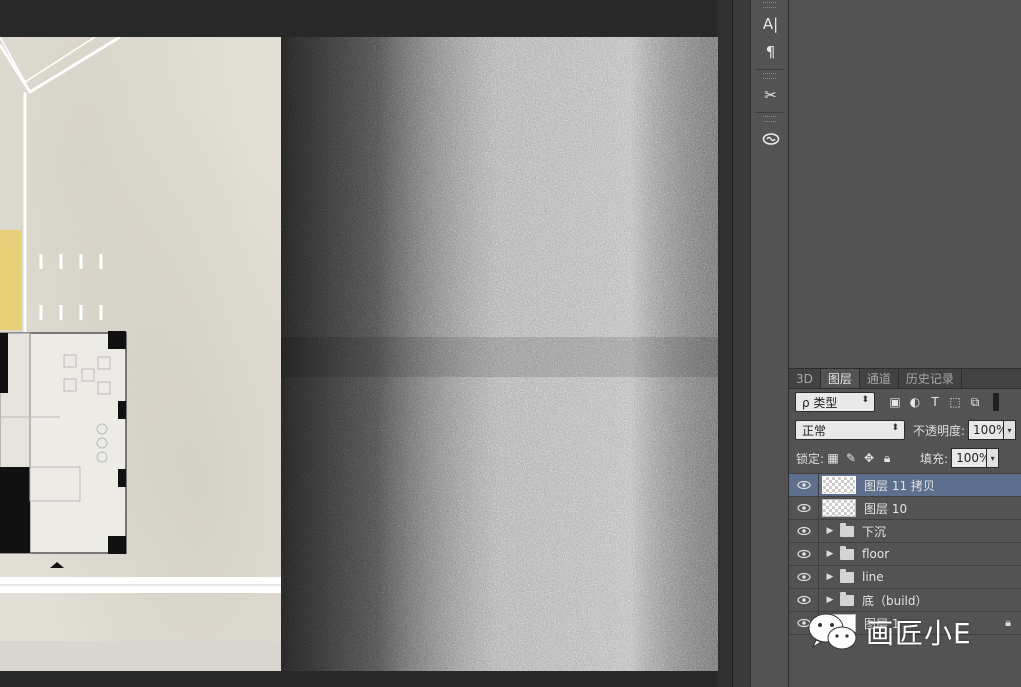 This screenshot has height=687, width=1021. What do you see at coordinates (876, 554) in the screenshot?
I see `group-name: floor` at bounding box center [876, 554].